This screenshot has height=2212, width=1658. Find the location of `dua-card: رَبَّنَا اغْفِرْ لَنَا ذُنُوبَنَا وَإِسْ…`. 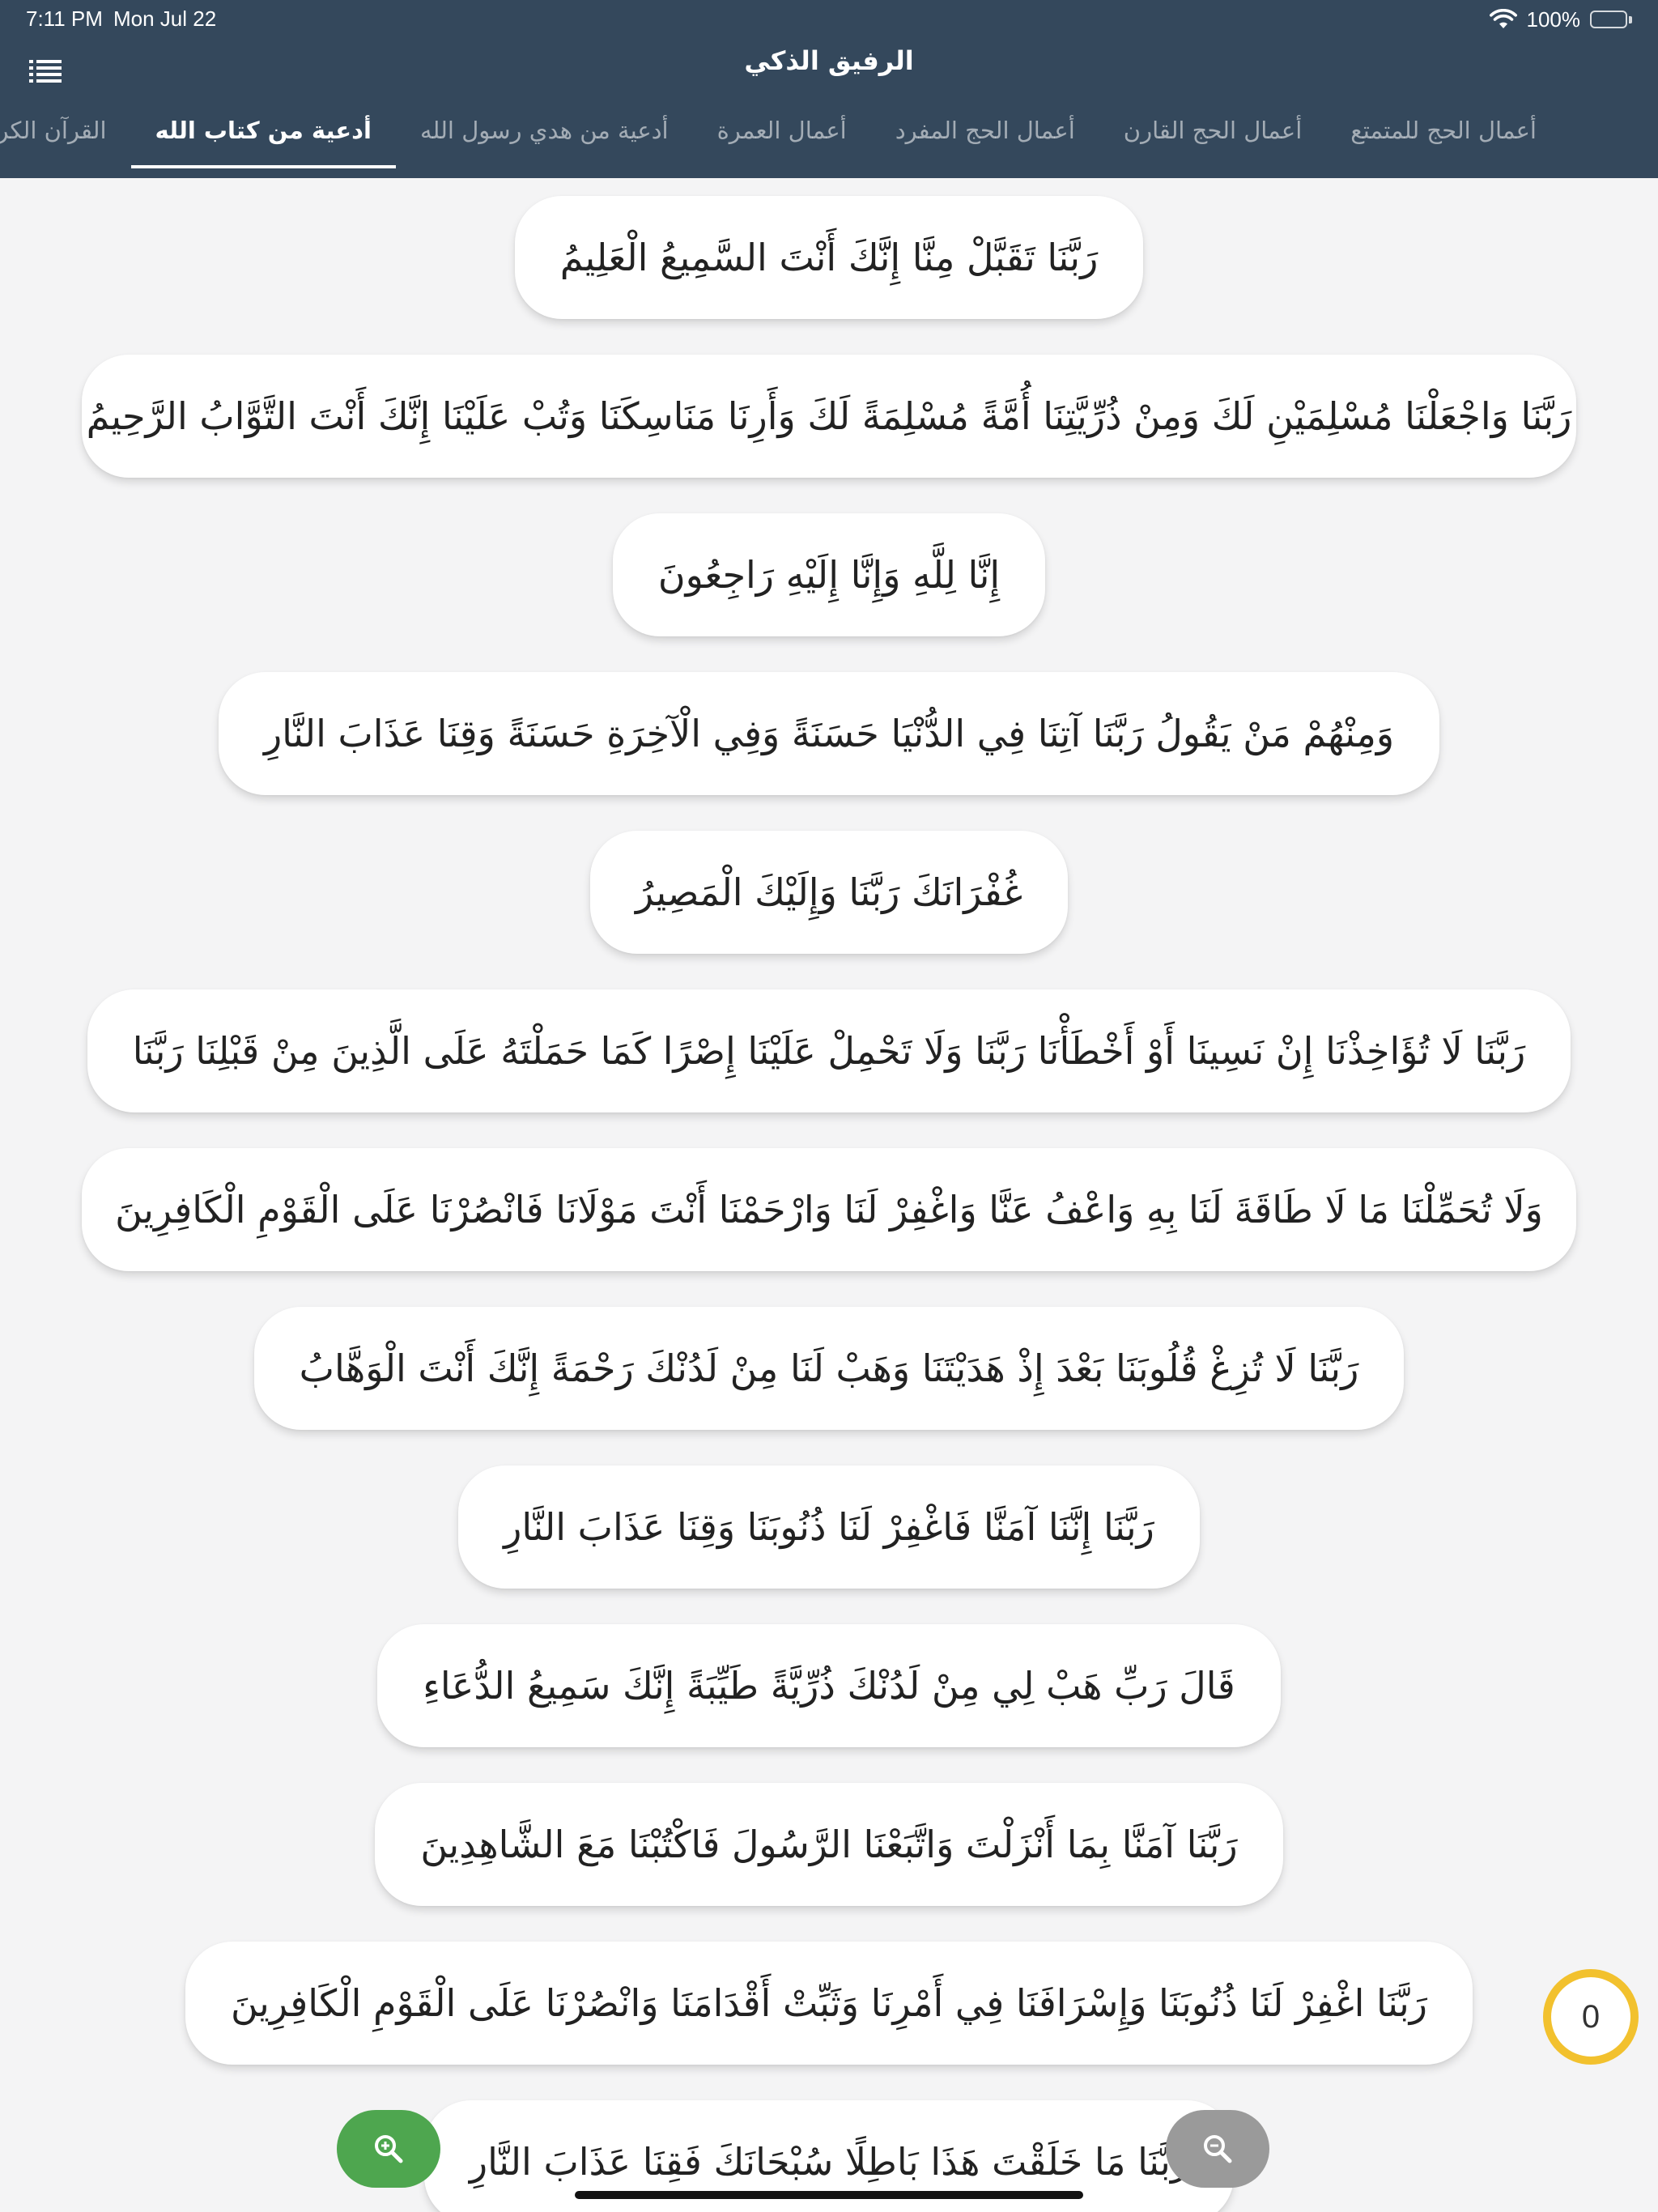

dua-card: رَبَّنَا اغْفِرْ لَنَا ذُنُوبَنَا وَإِسْ… is located at coordinates (829, 2004).